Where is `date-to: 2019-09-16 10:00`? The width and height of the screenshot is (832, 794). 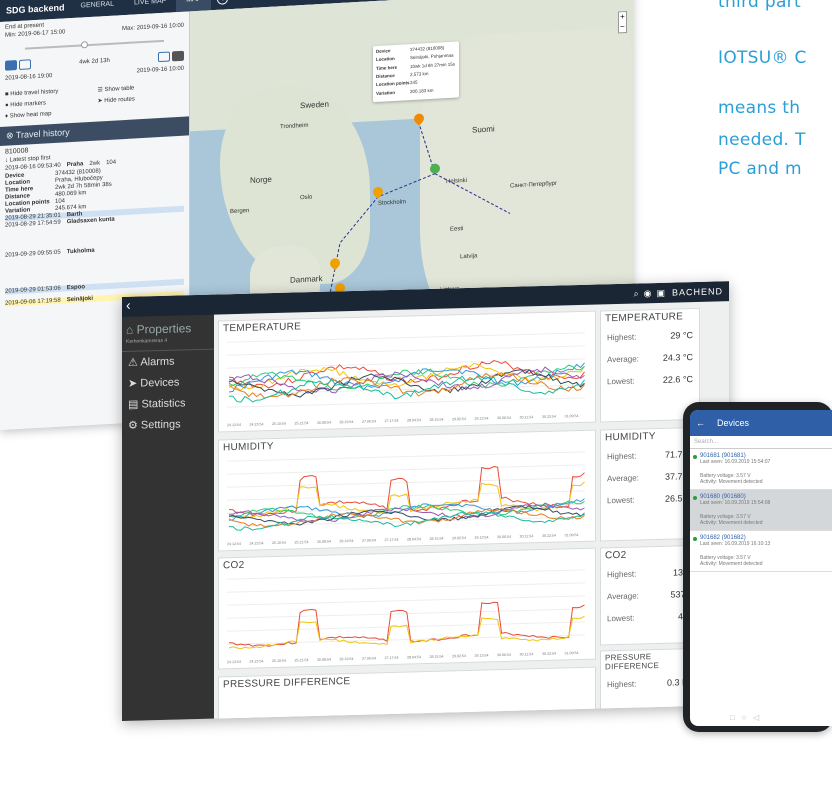
date-to: 2019-09-16 10:00 is located at coordinates (160, 70).